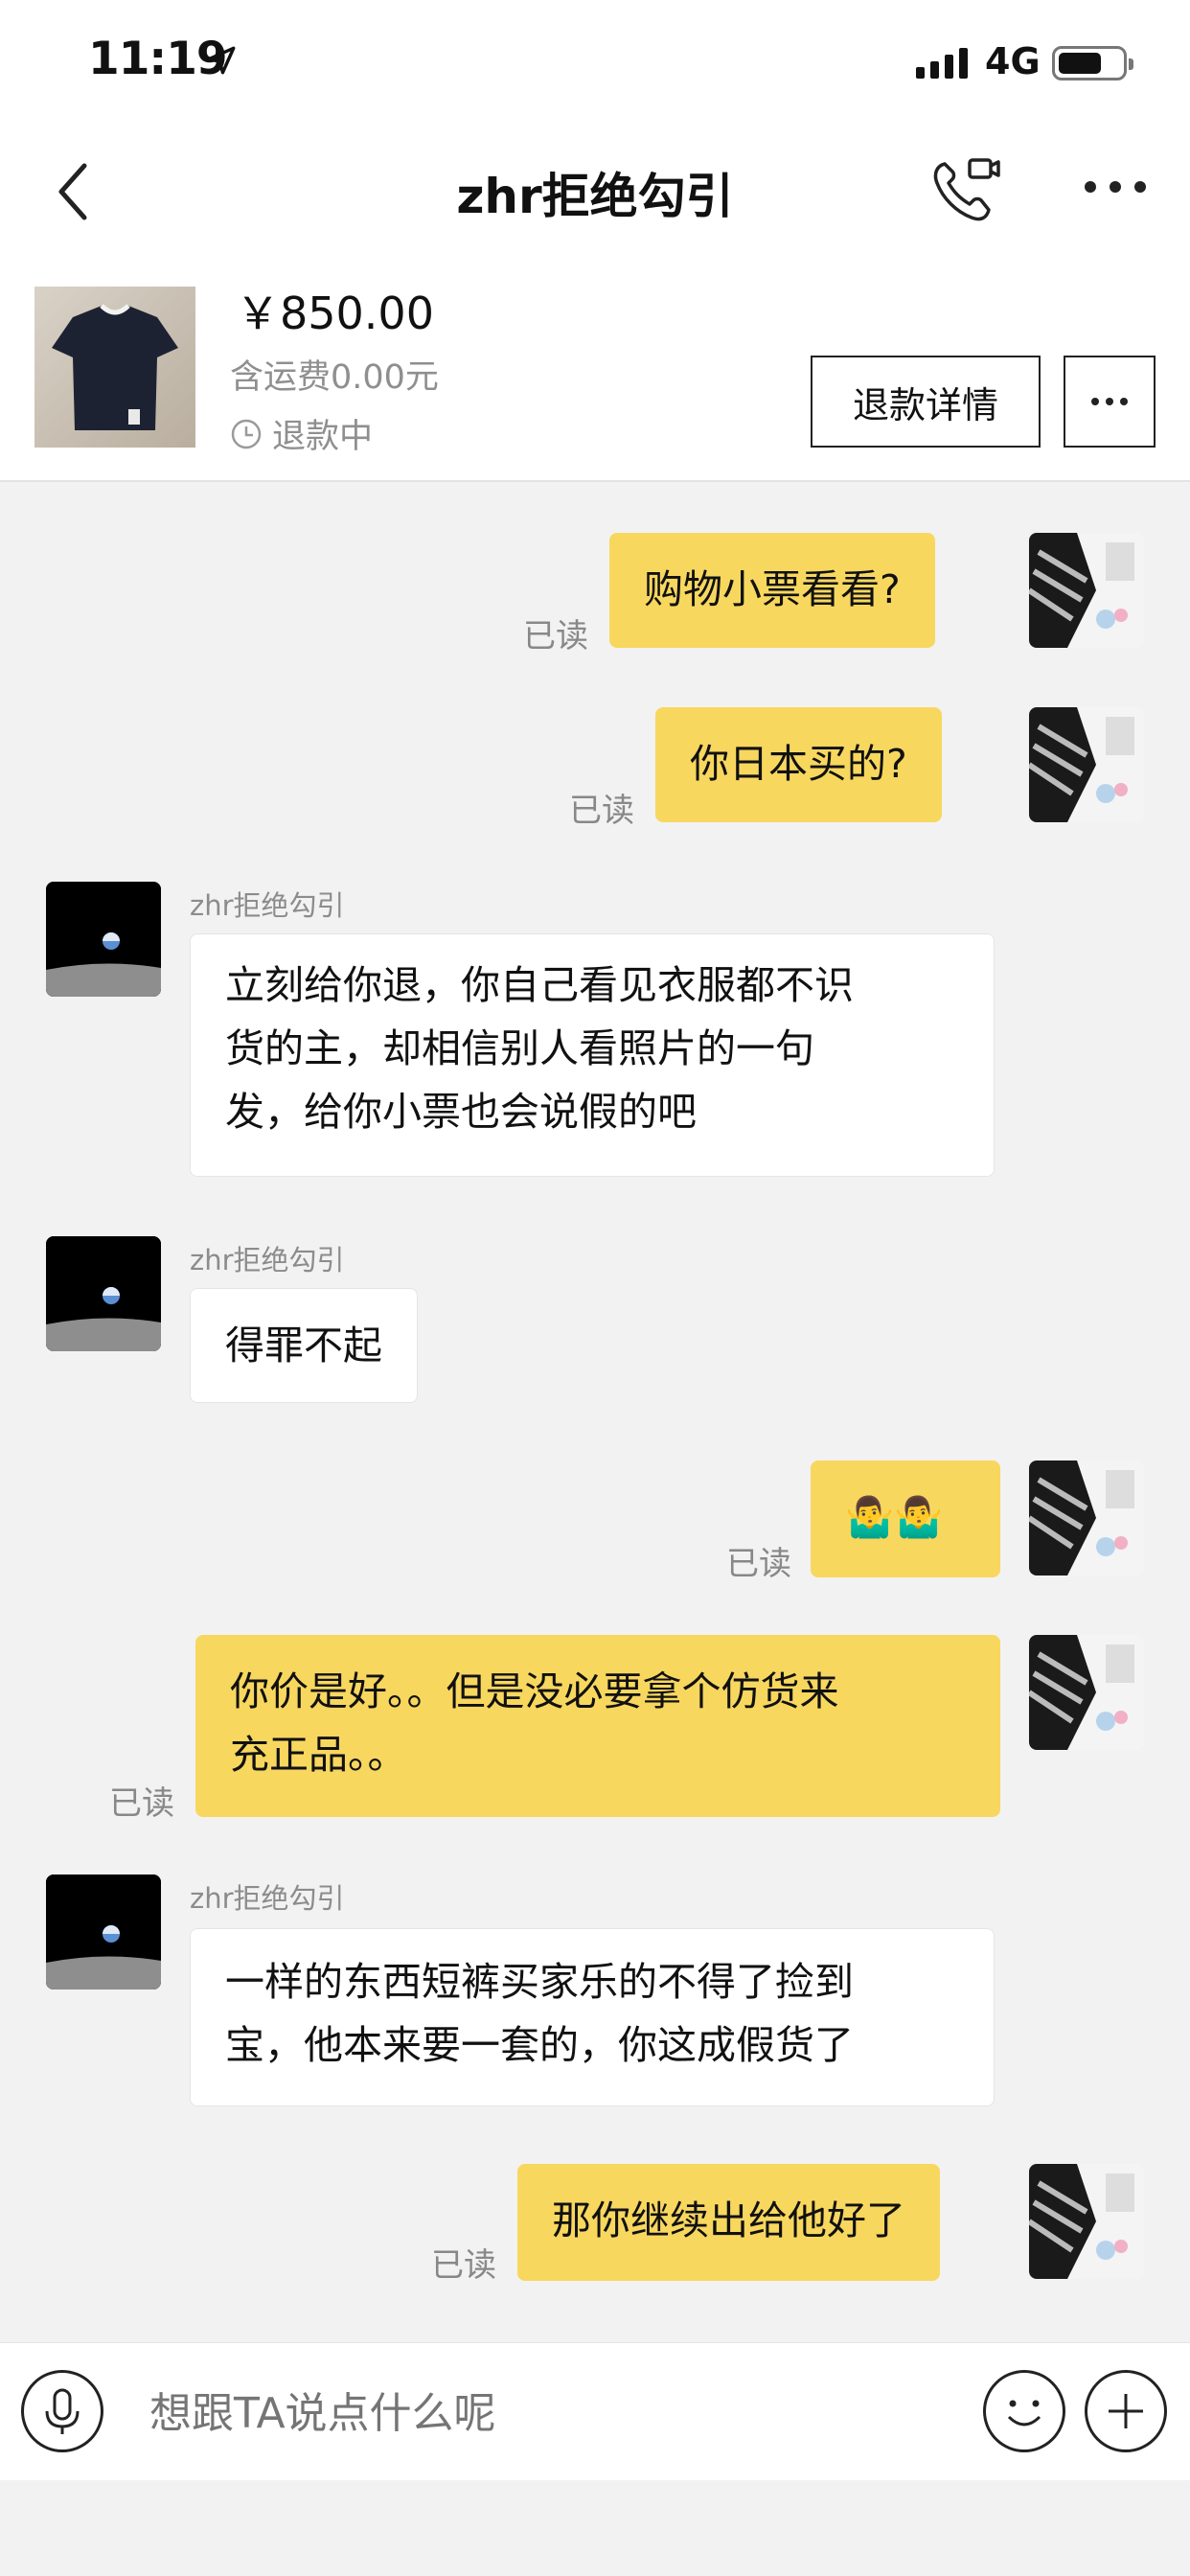  Describe the element at coordinates (1013, 61) in the screenshot. I see `network-type: 4G` at that location.